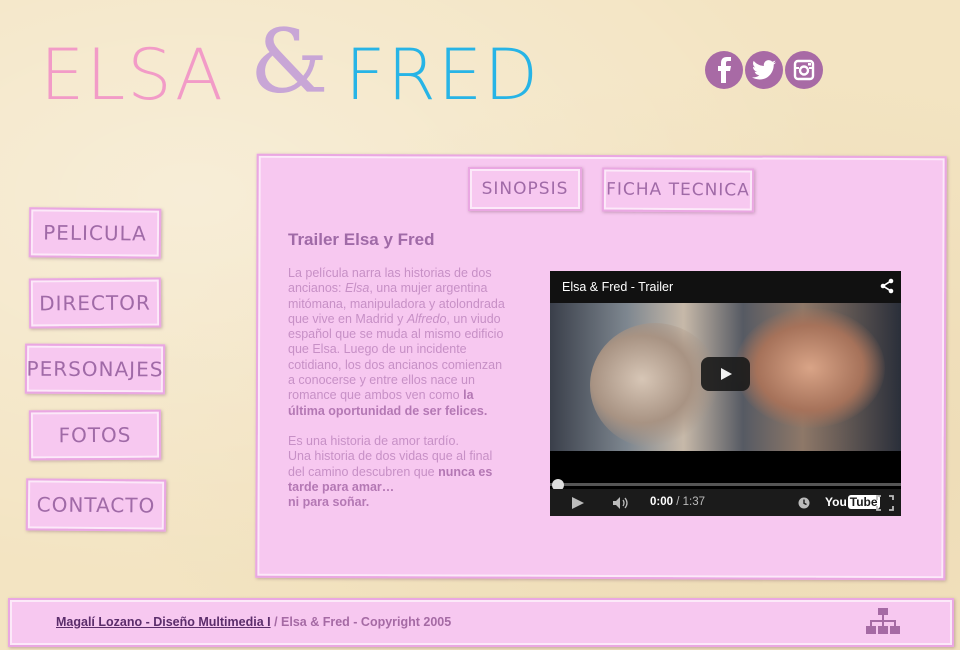  Describe the element at coordinates (885, 503) in the screenshot. I see `fullscreen-icon` at that location.